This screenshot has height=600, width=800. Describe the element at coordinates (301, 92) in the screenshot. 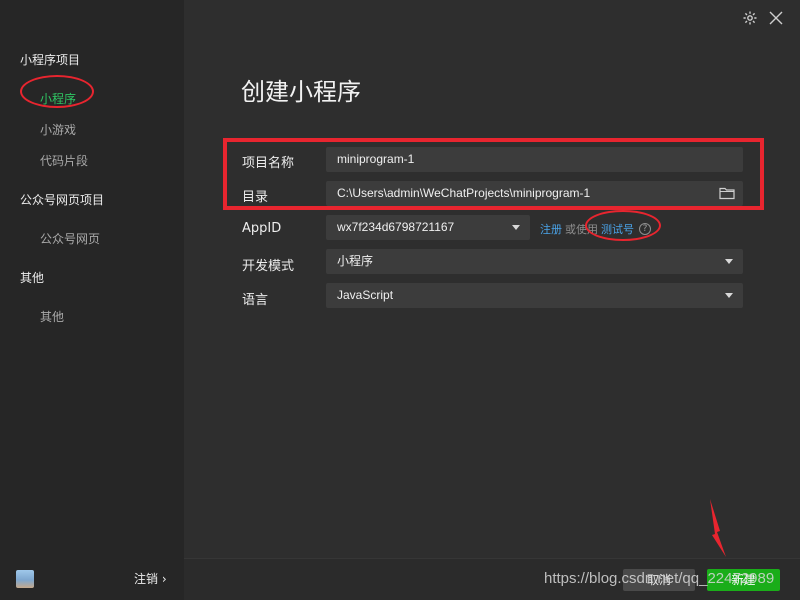

I see `page-title: 创建小程序` at that location.